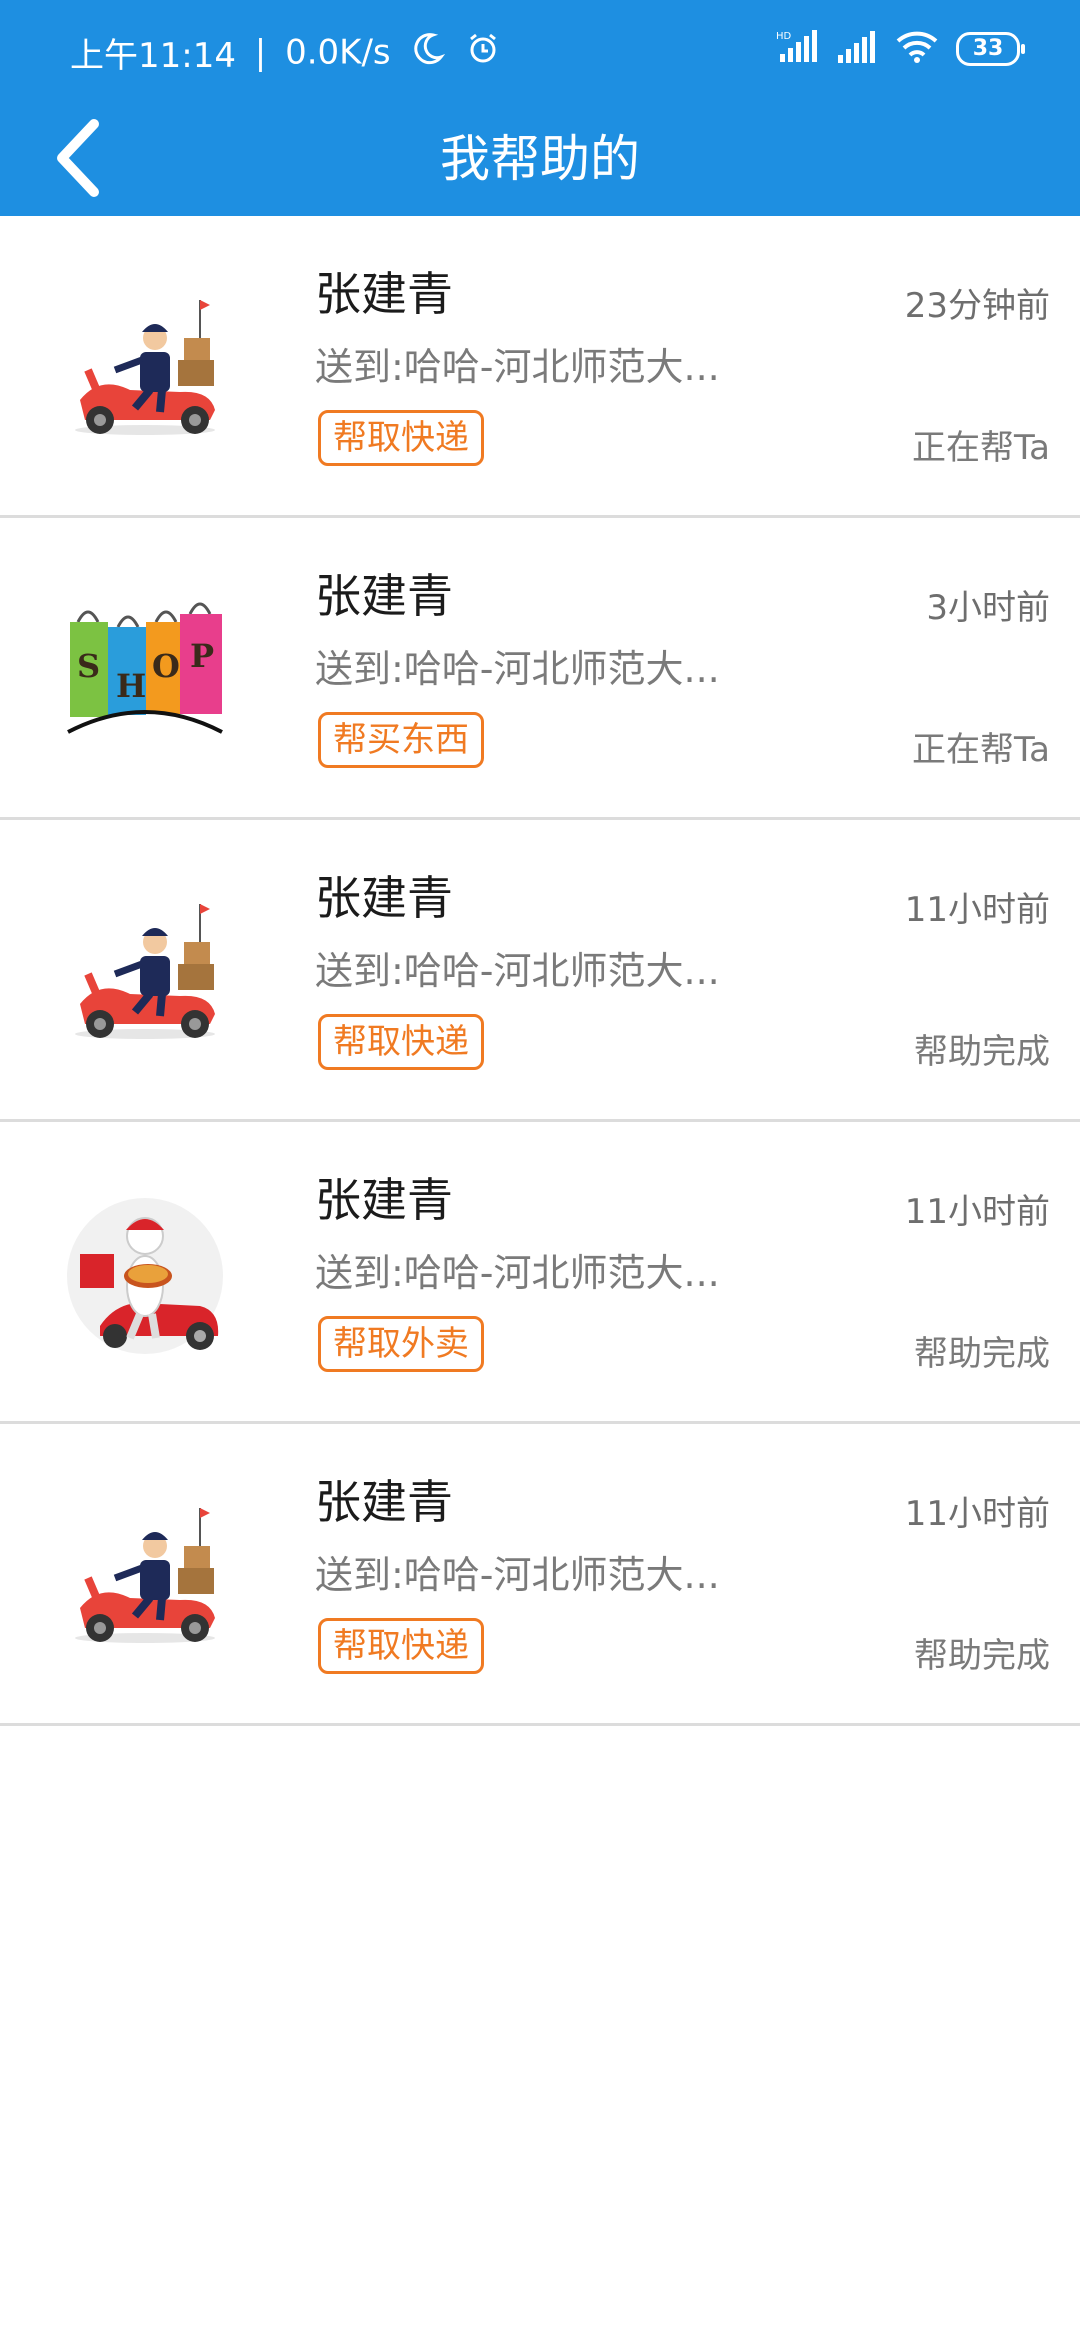  What do you see at coordinates (88, 666) in the screenshot?
I see `shop-letter: S` at bounding box center [88, 666].